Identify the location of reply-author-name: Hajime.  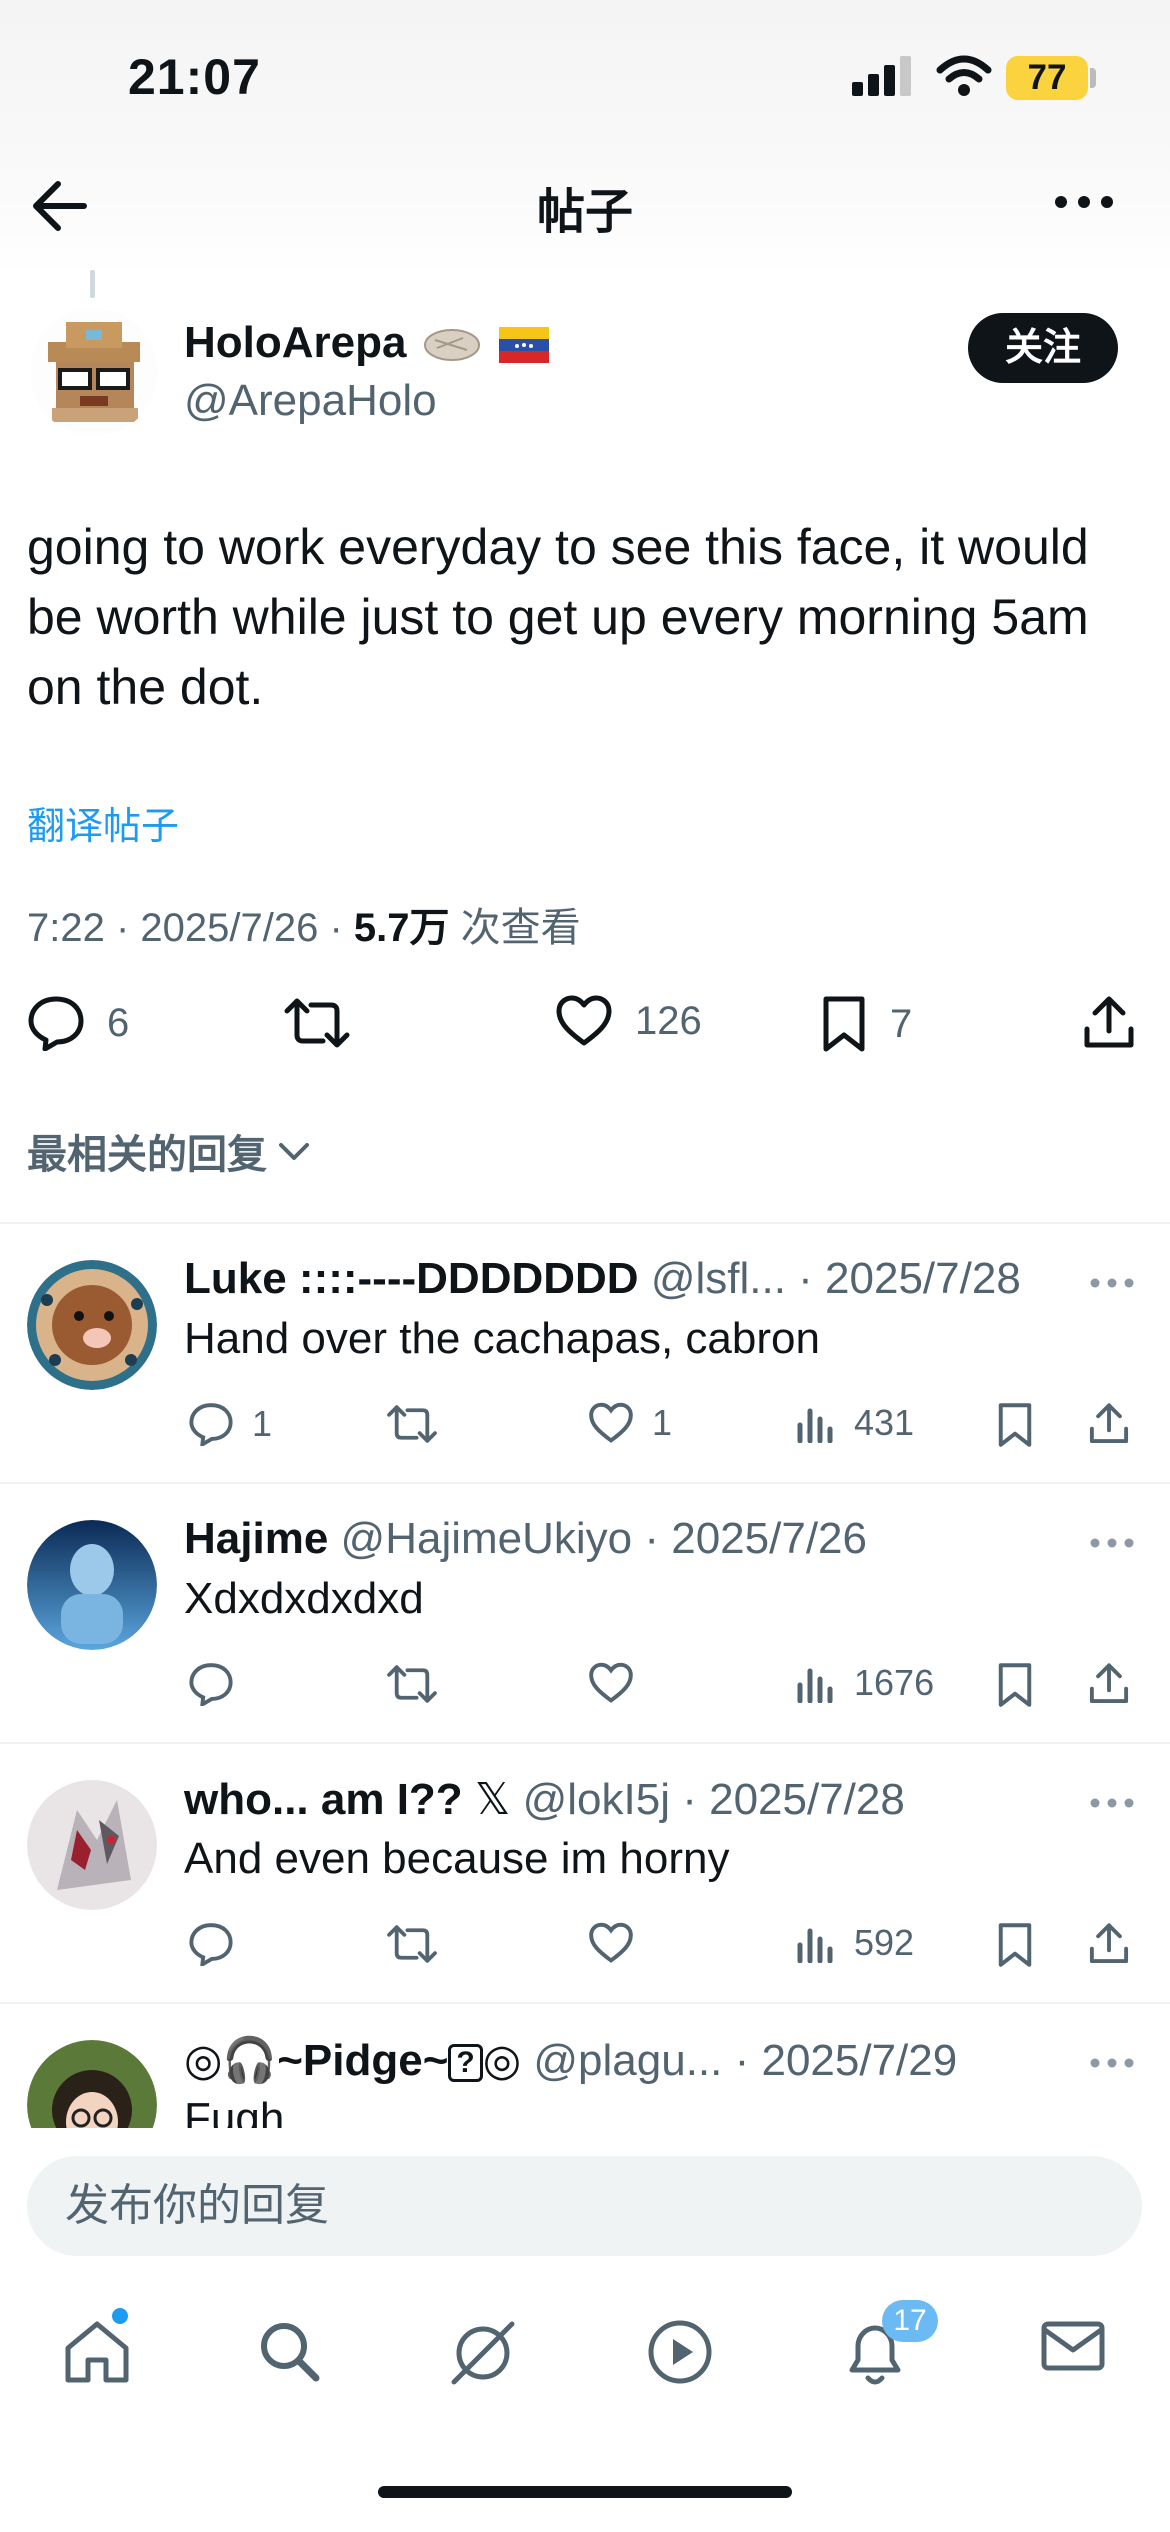
(256, 1538).